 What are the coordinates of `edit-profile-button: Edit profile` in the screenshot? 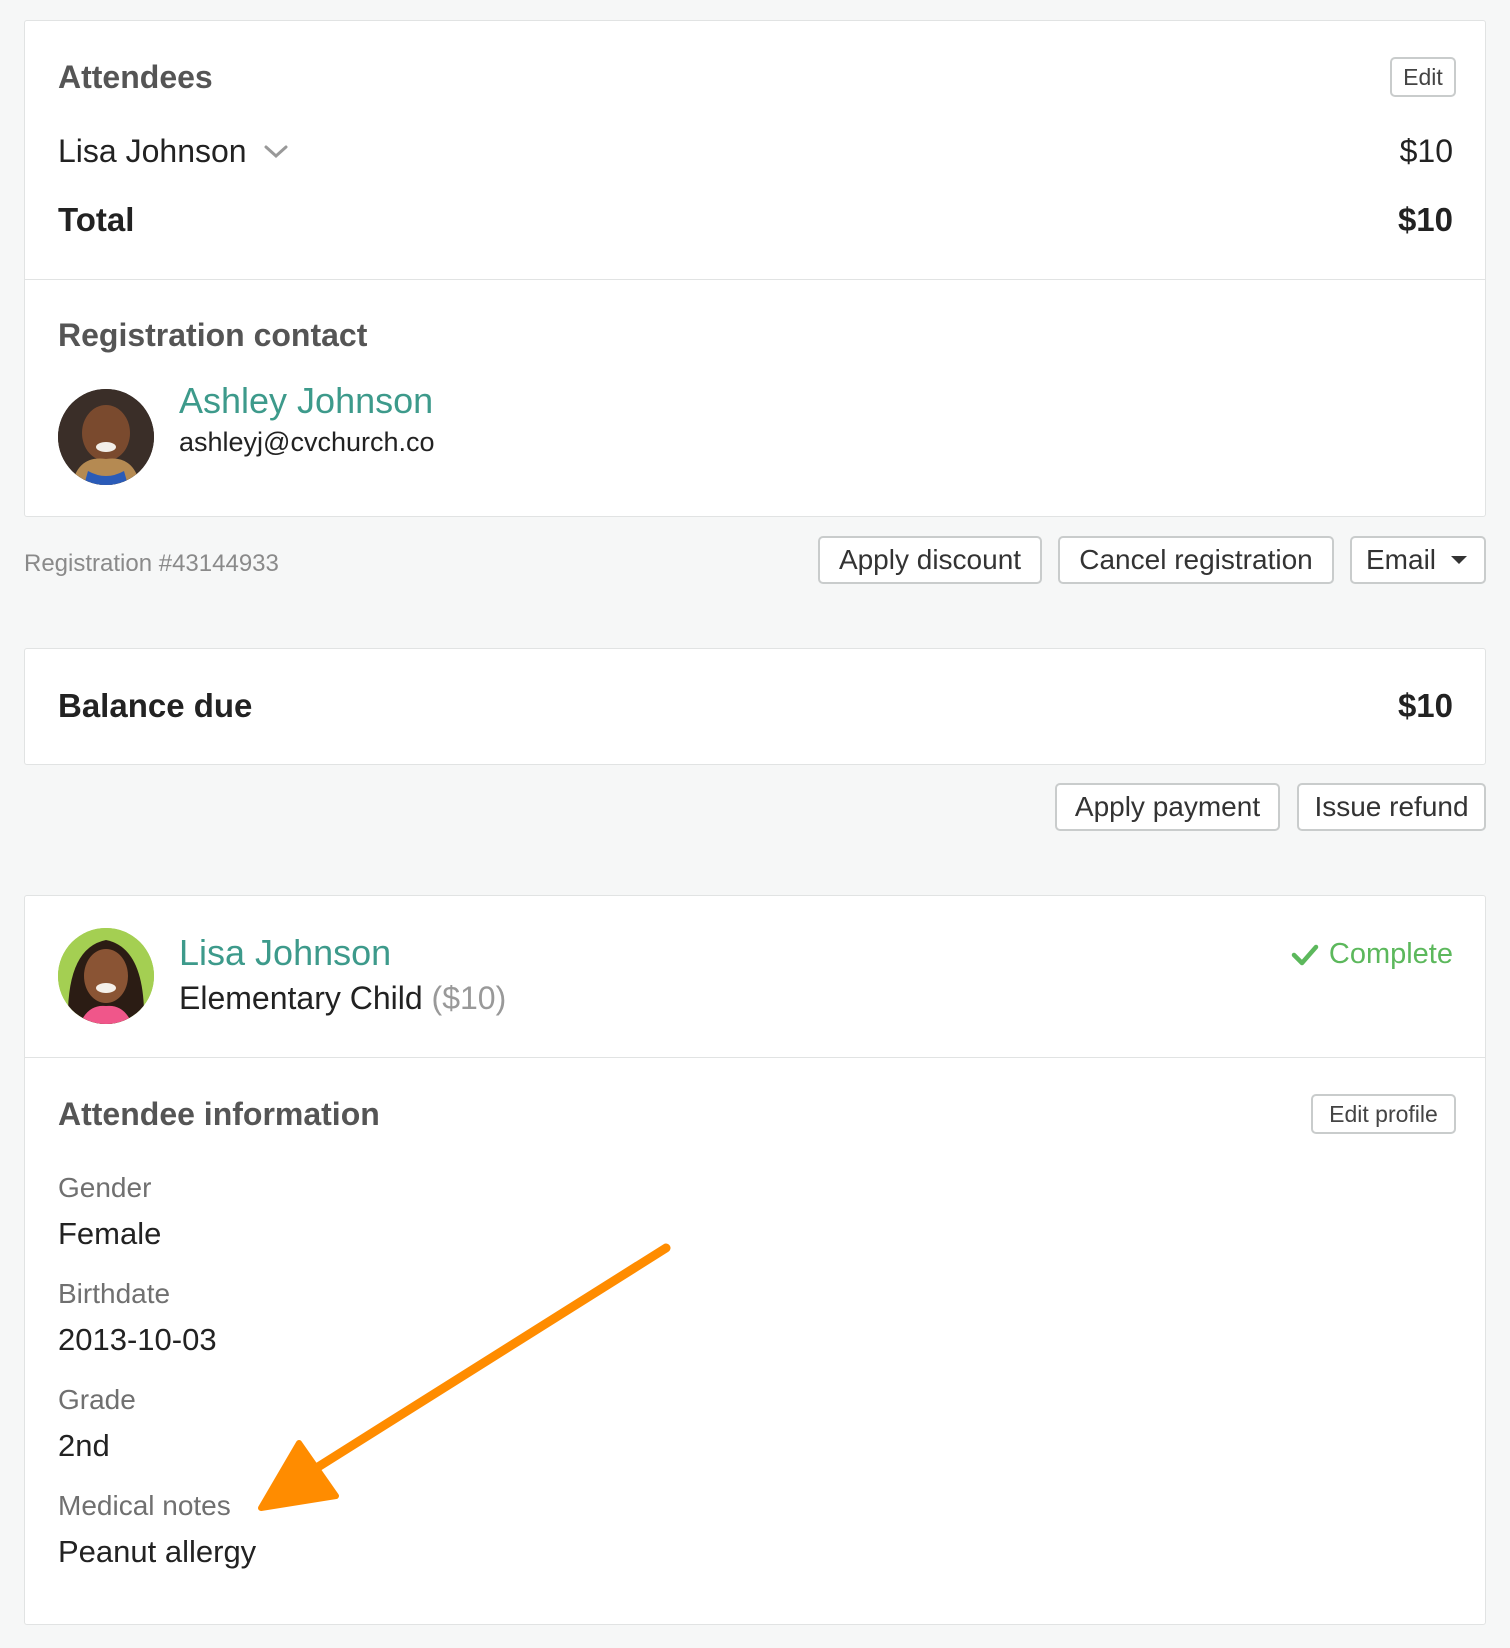 It's located at (1383, 1114).